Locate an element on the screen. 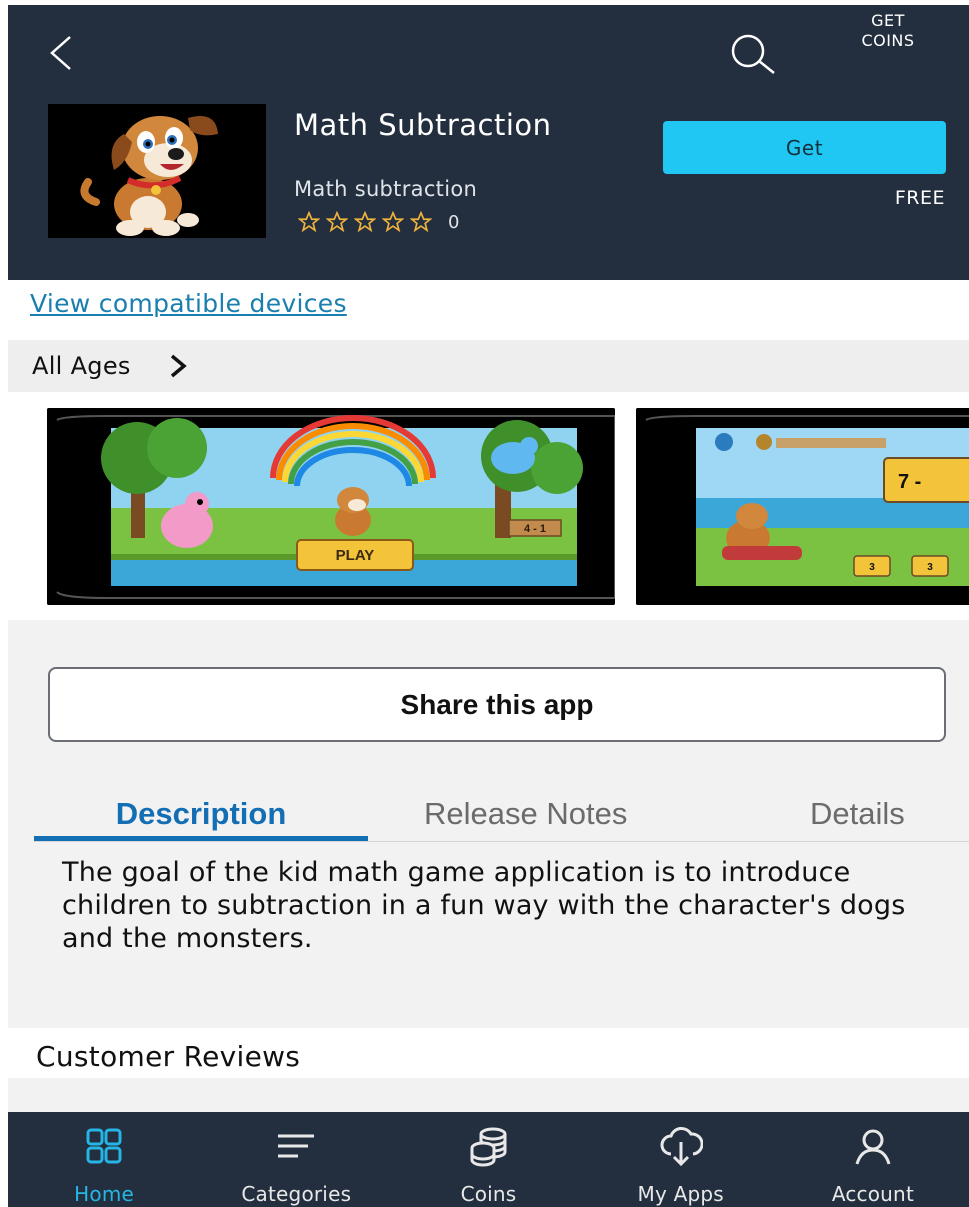  get-coins-button: GET COINS is located at coordinates (888, 31).